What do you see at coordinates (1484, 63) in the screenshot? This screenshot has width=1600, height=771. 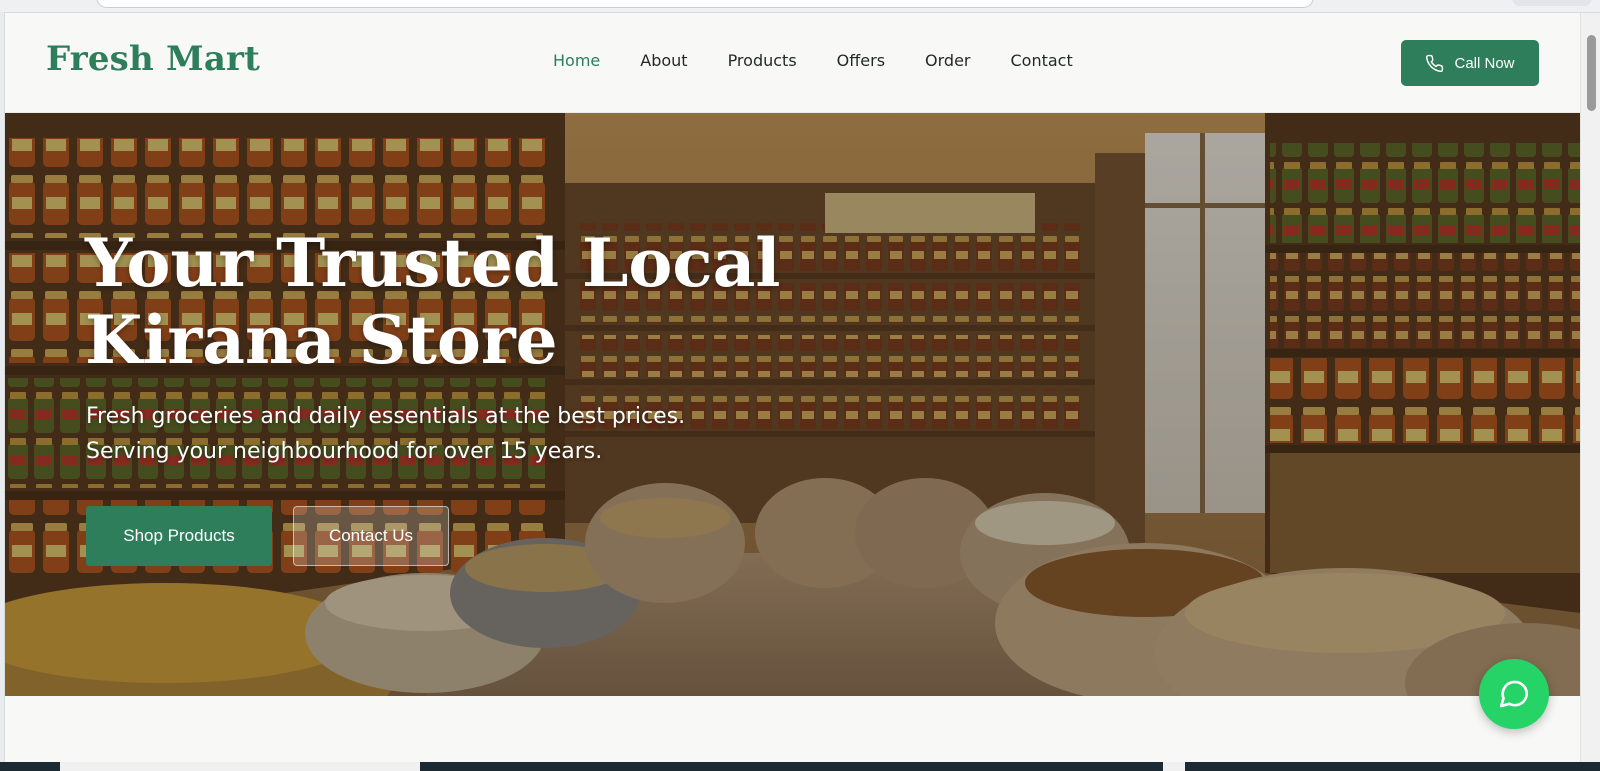 I see `call-now-label: Call Now` at bounding box center [1484, 63].